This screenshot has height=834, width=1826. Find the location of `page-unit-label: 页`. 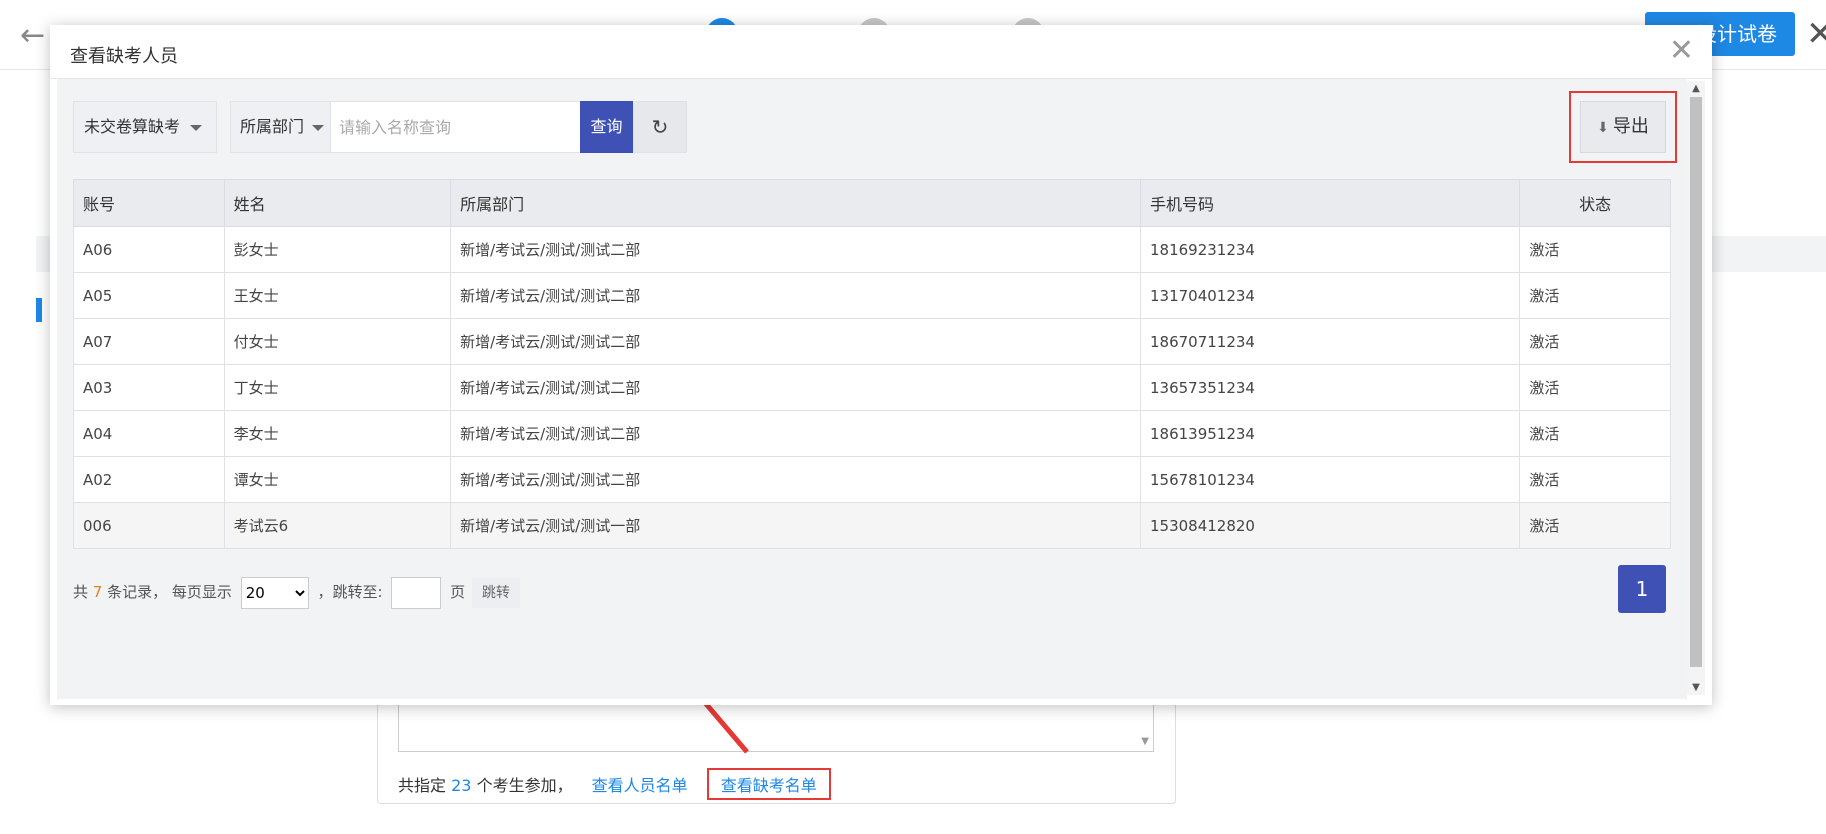

page-unit-label: 页 is located at coordinates (458, 592).